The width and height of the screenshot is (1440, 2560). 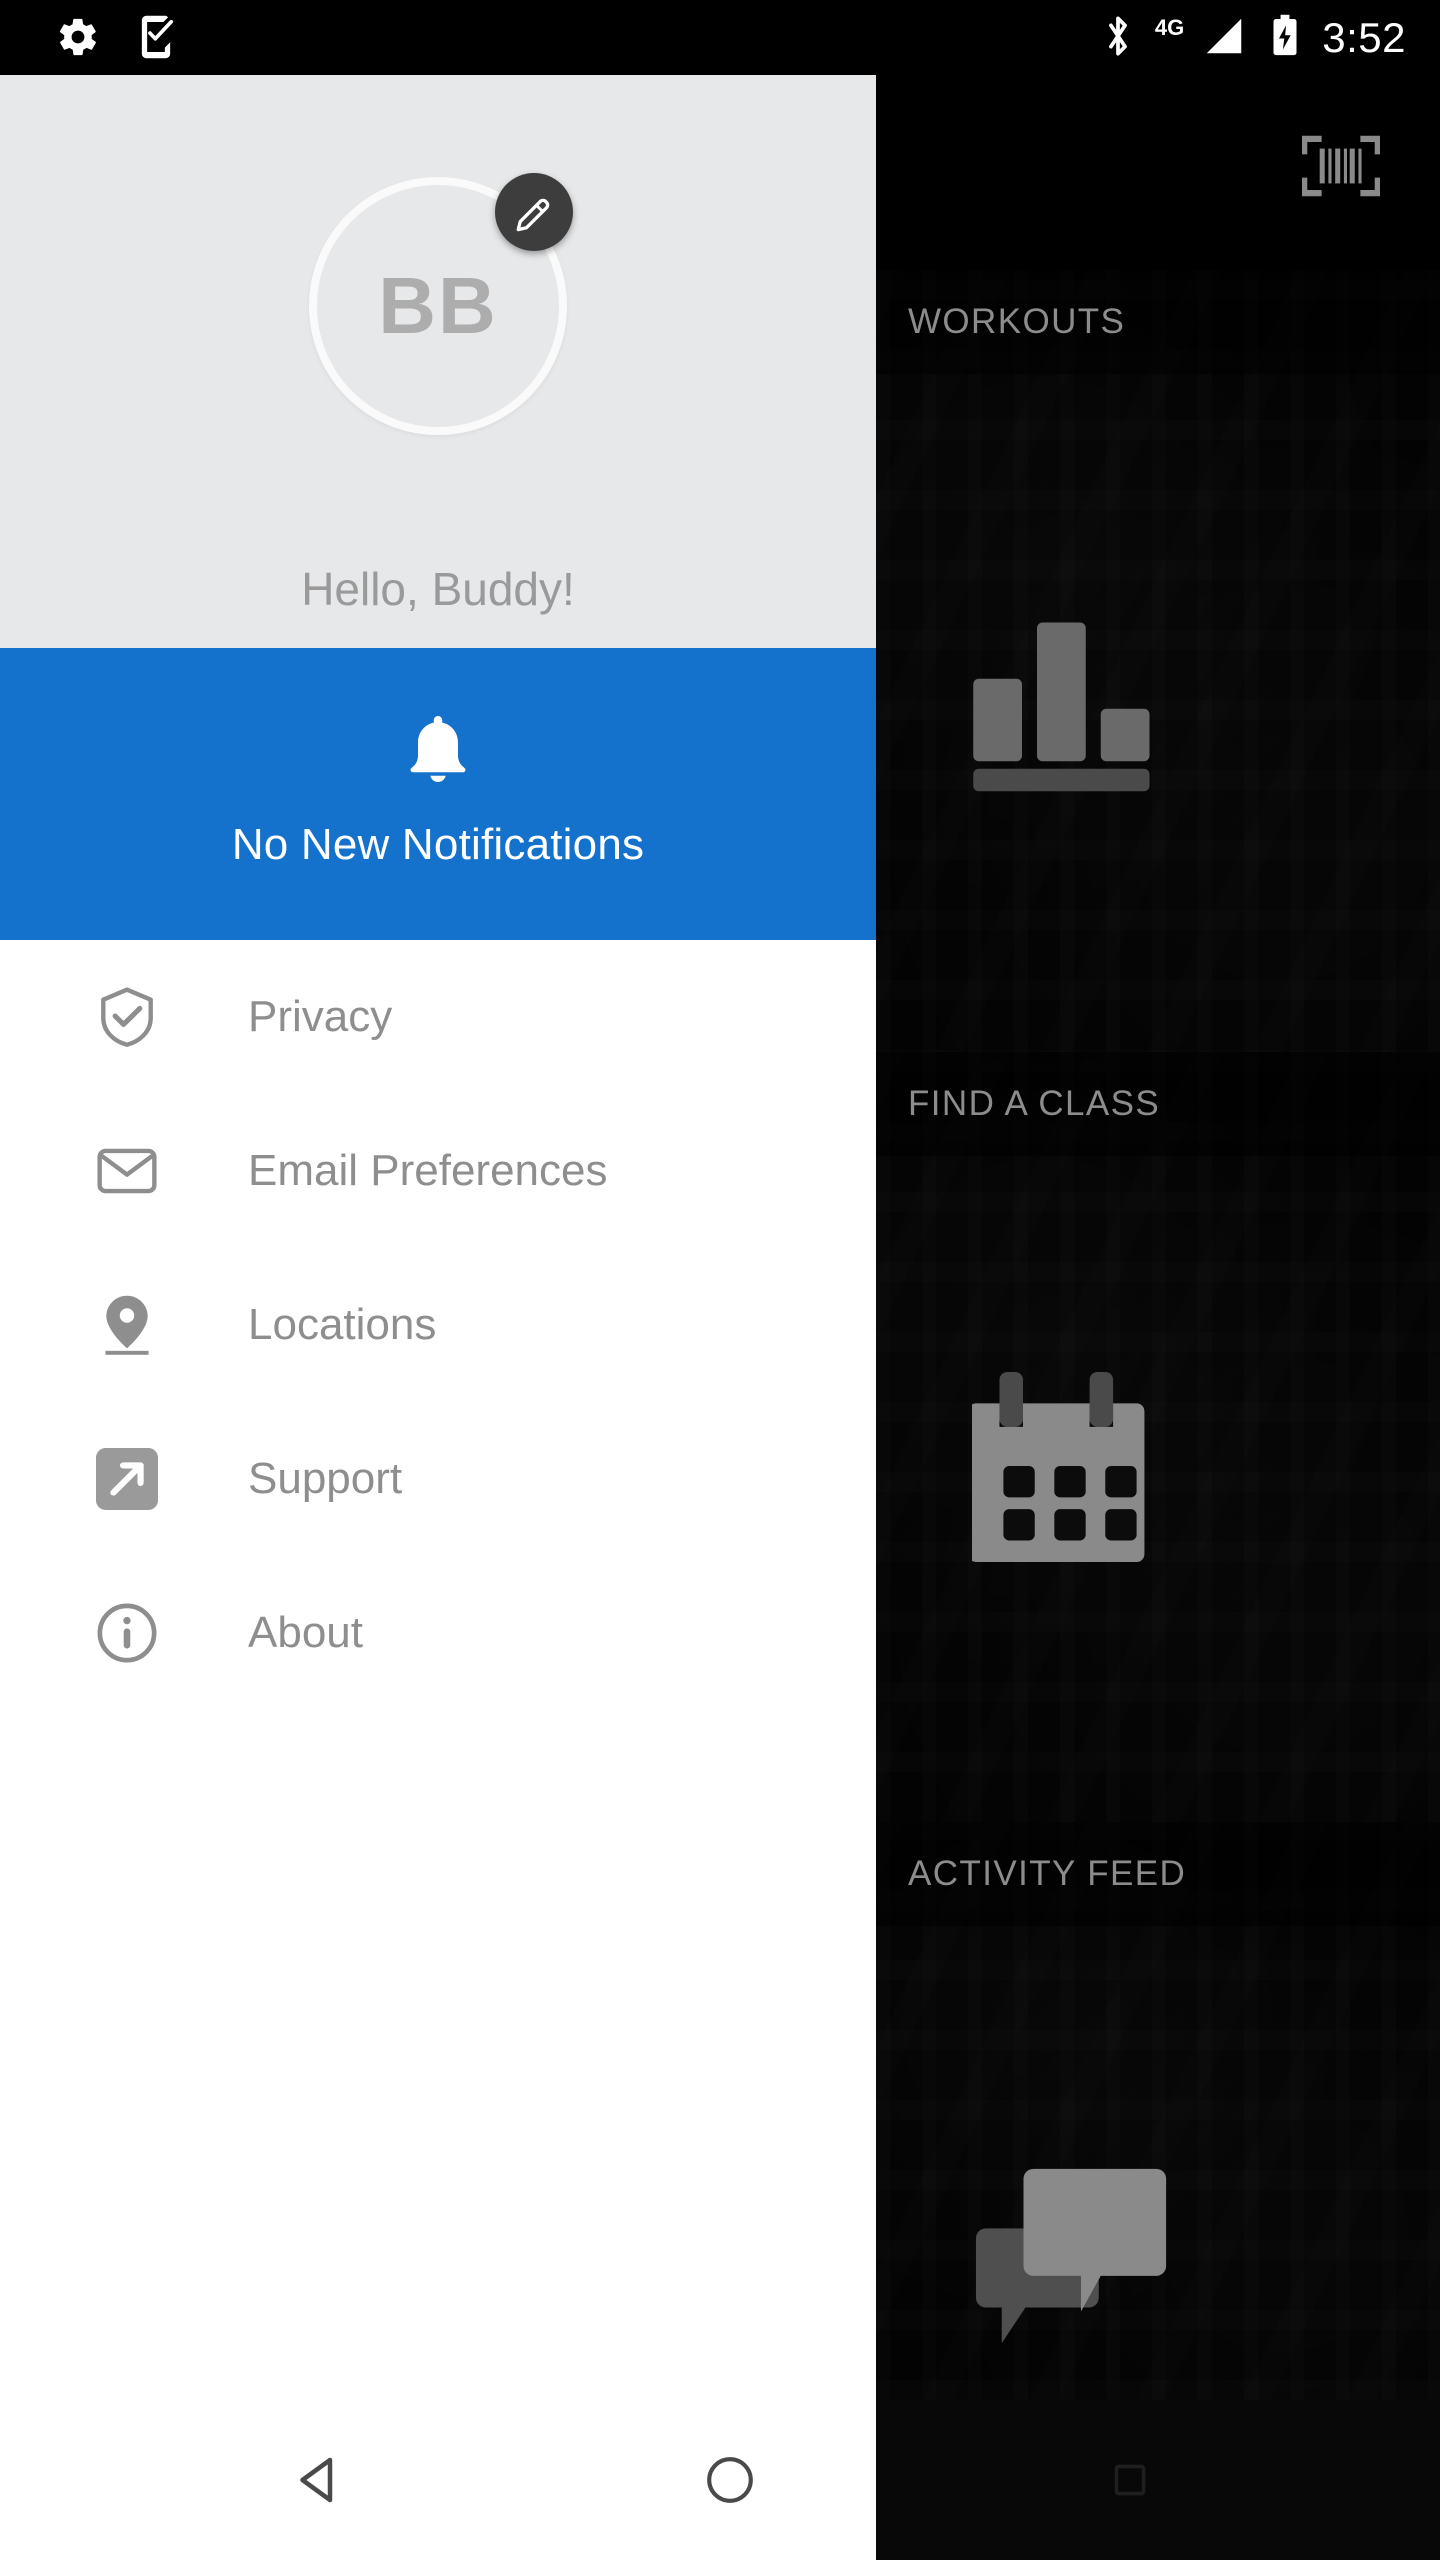 I want to click on bar-chart-icon, so click(x=1067, y=705).